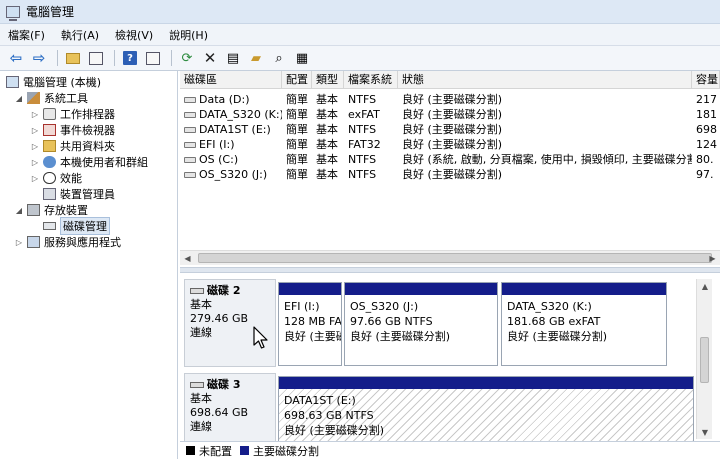 The height and width of the screenshot is (459, 720). Describe the element at coordinates (51, 98) in the screenshot. I see `tree-item-system-tools: ◢ 系統工具` at that location.